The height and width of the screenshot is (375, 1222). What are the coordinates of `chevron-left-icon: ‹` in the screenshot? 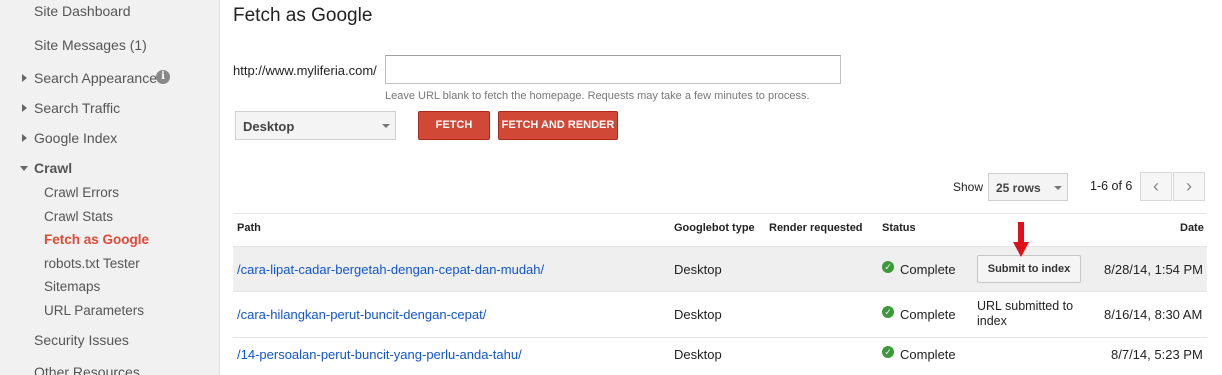 It's located at (1156, 186).